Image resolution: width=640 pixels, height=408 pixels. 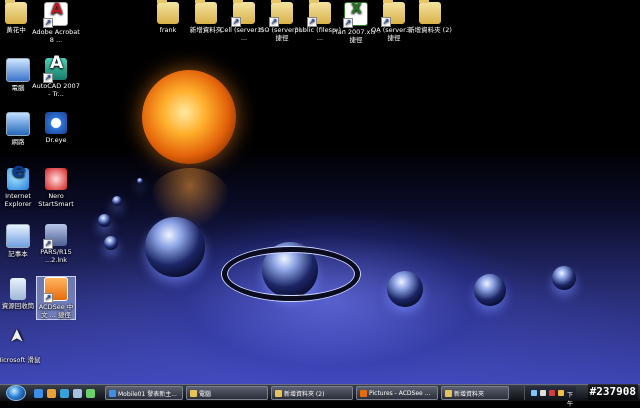 I want to click on dreye-icon, so click(x=56, y=123).